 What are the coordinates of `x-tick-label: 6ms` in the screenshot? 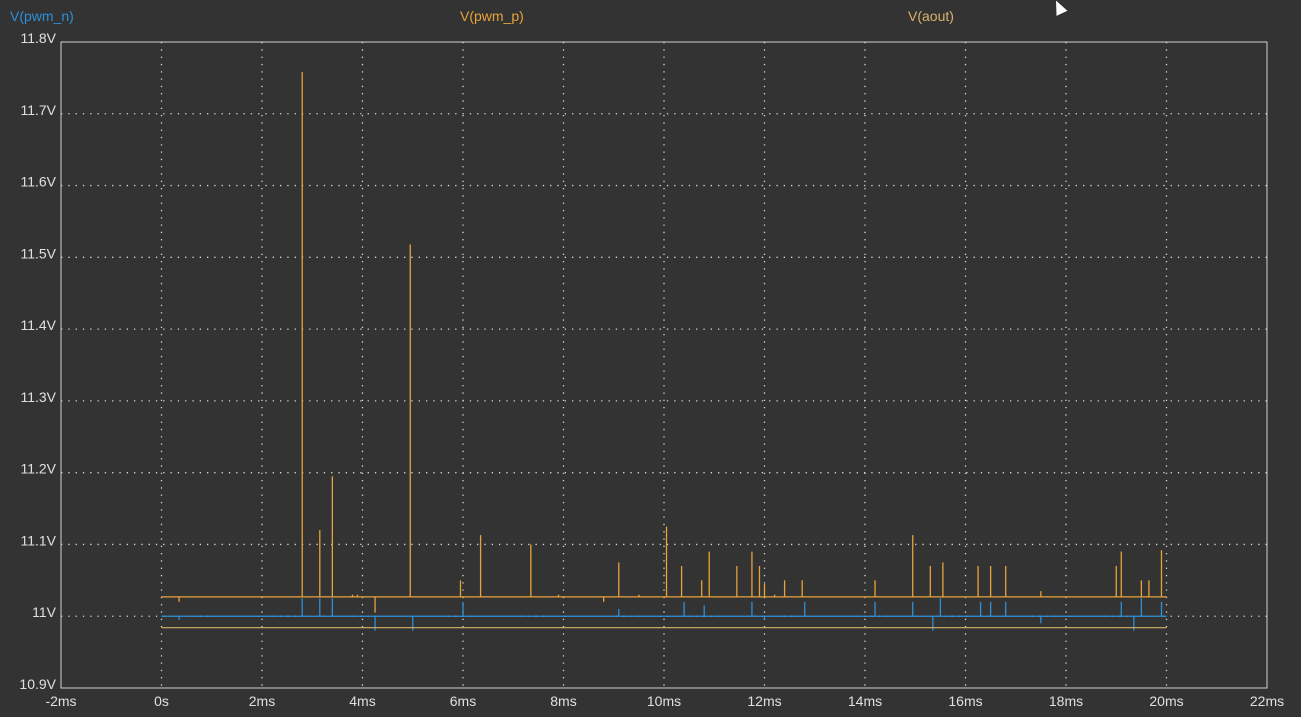 It's located at (463, 701).